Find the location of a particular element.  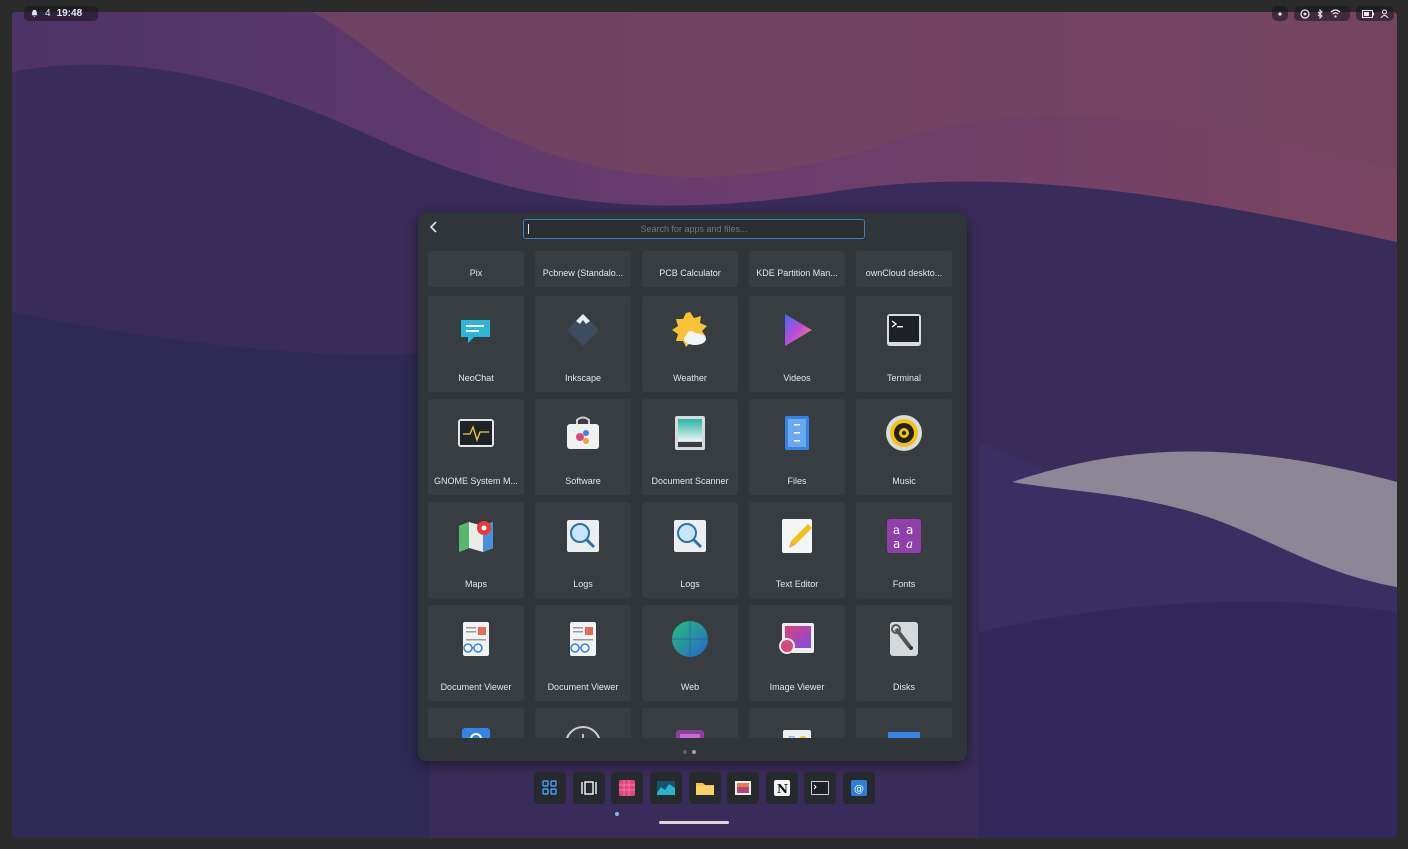

accessibility-icon is located at coordinates (1305, 13).